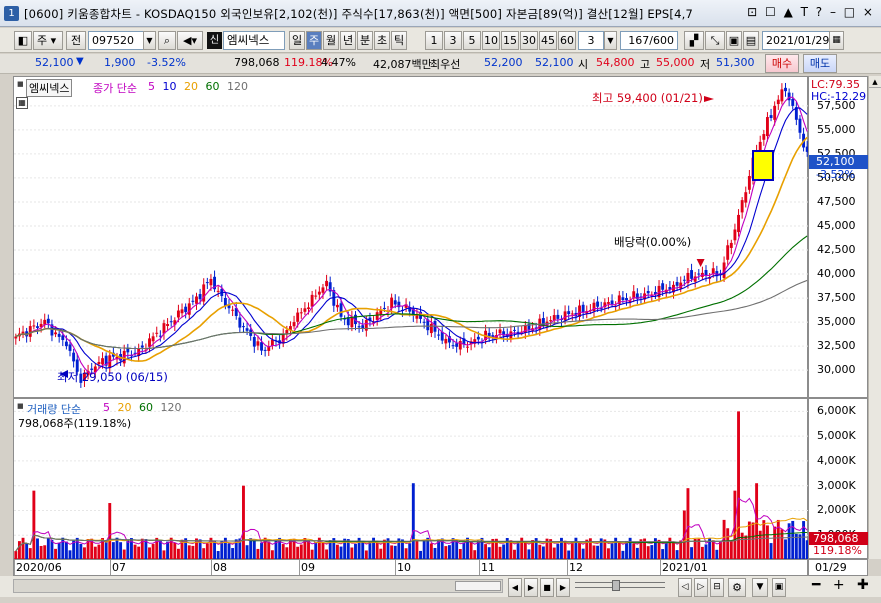 The height and width of the screenshot is (603, 881). Describe the element at coordinates (254, 40) in the screenshot. I see `stock-name-field: 엠씨넥스` at that location.